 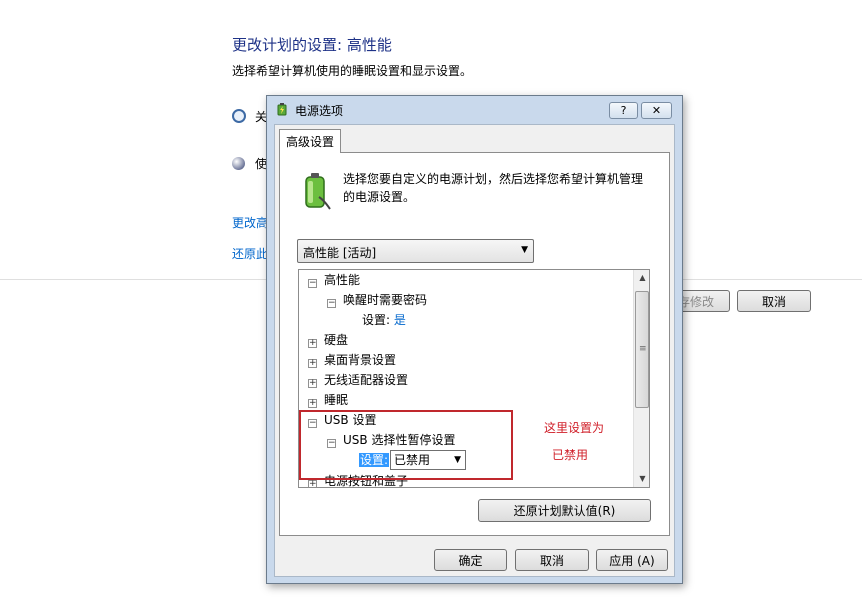 What do you see at coordinates (524, 250) in the screenshot?
I see `chevron-down-icon: ▼` at bounding box center [524, 250].